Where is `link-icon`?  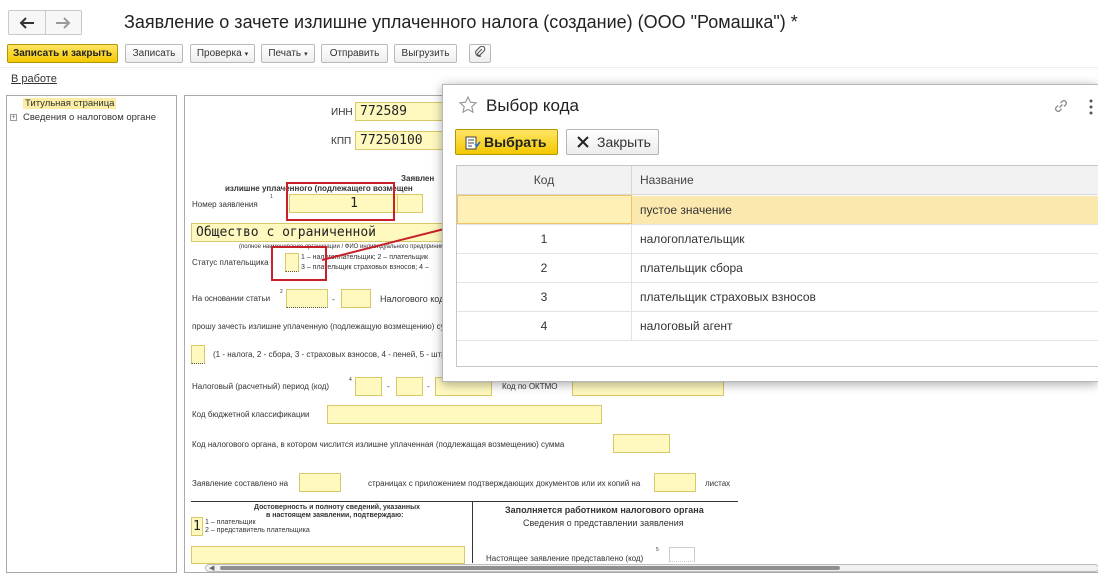
link-icon is located at coordinates (1061, 107).